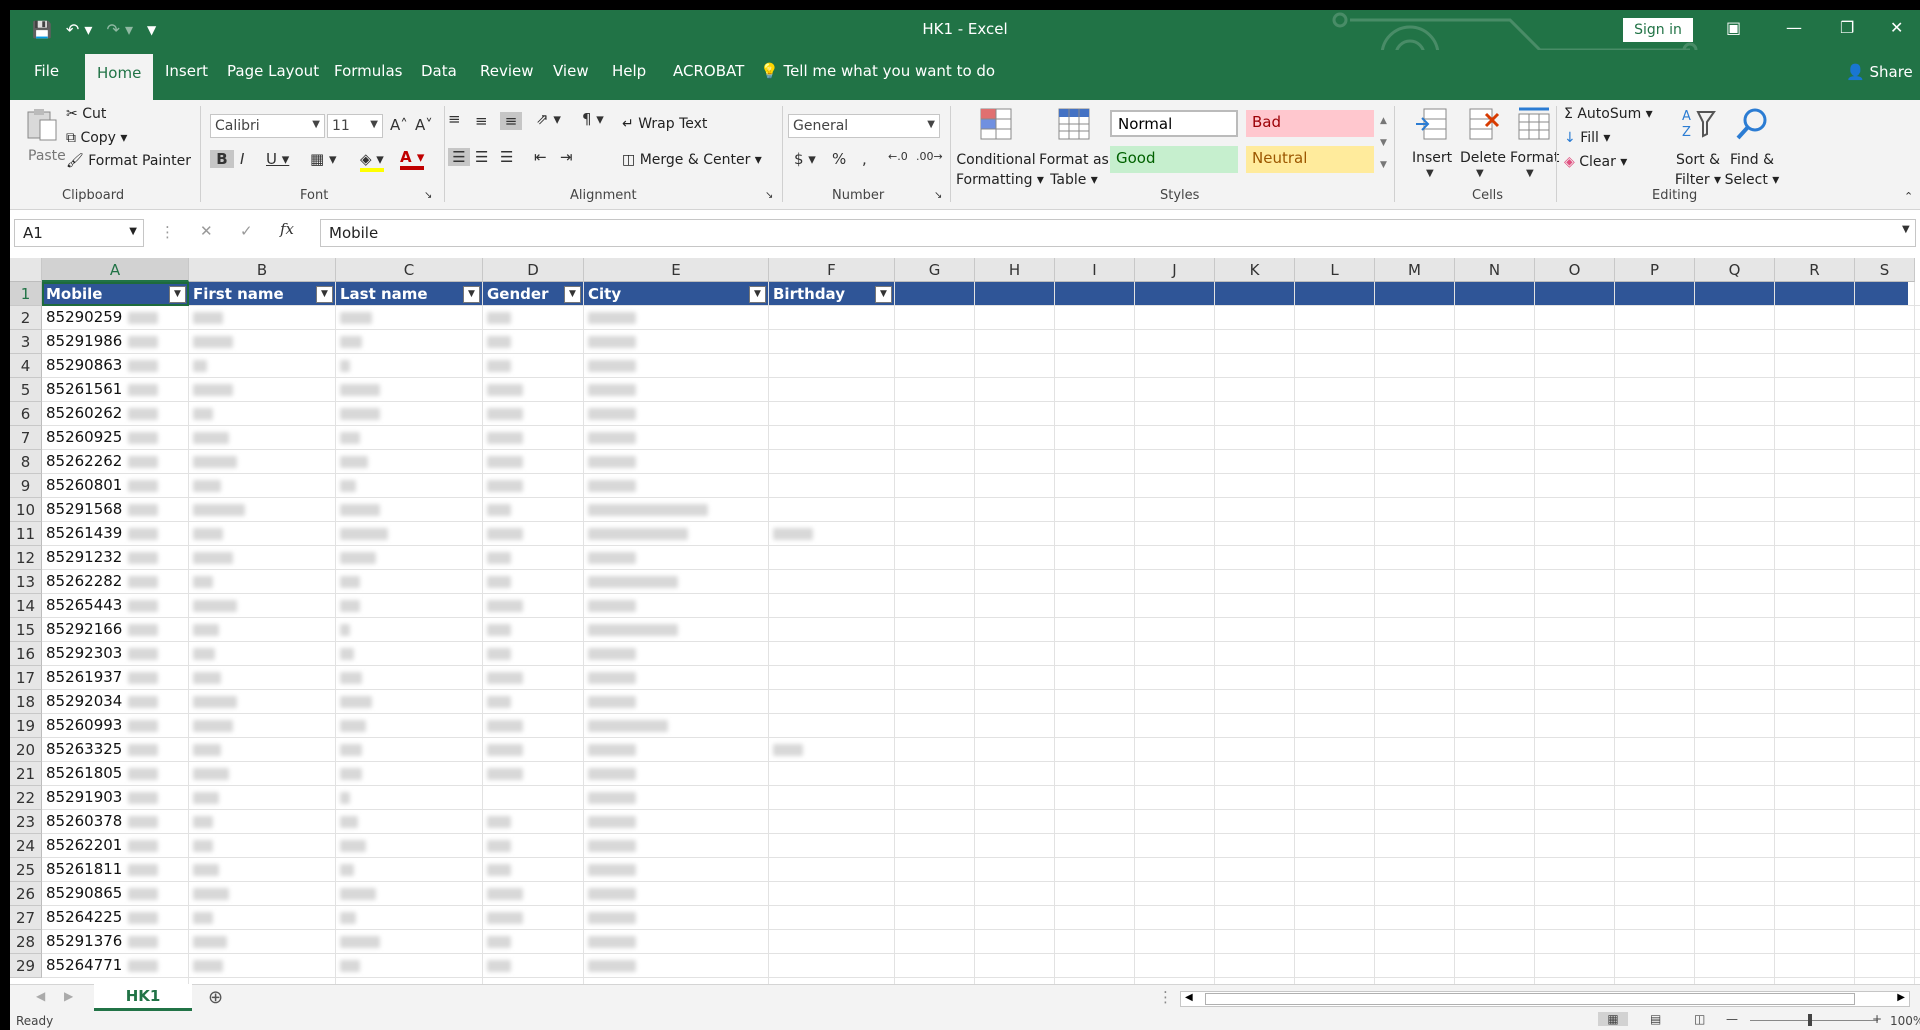 The width and height of the screenshot is (1920, 1030). I want to click on insert-button: Insert, so click(1432, 158).